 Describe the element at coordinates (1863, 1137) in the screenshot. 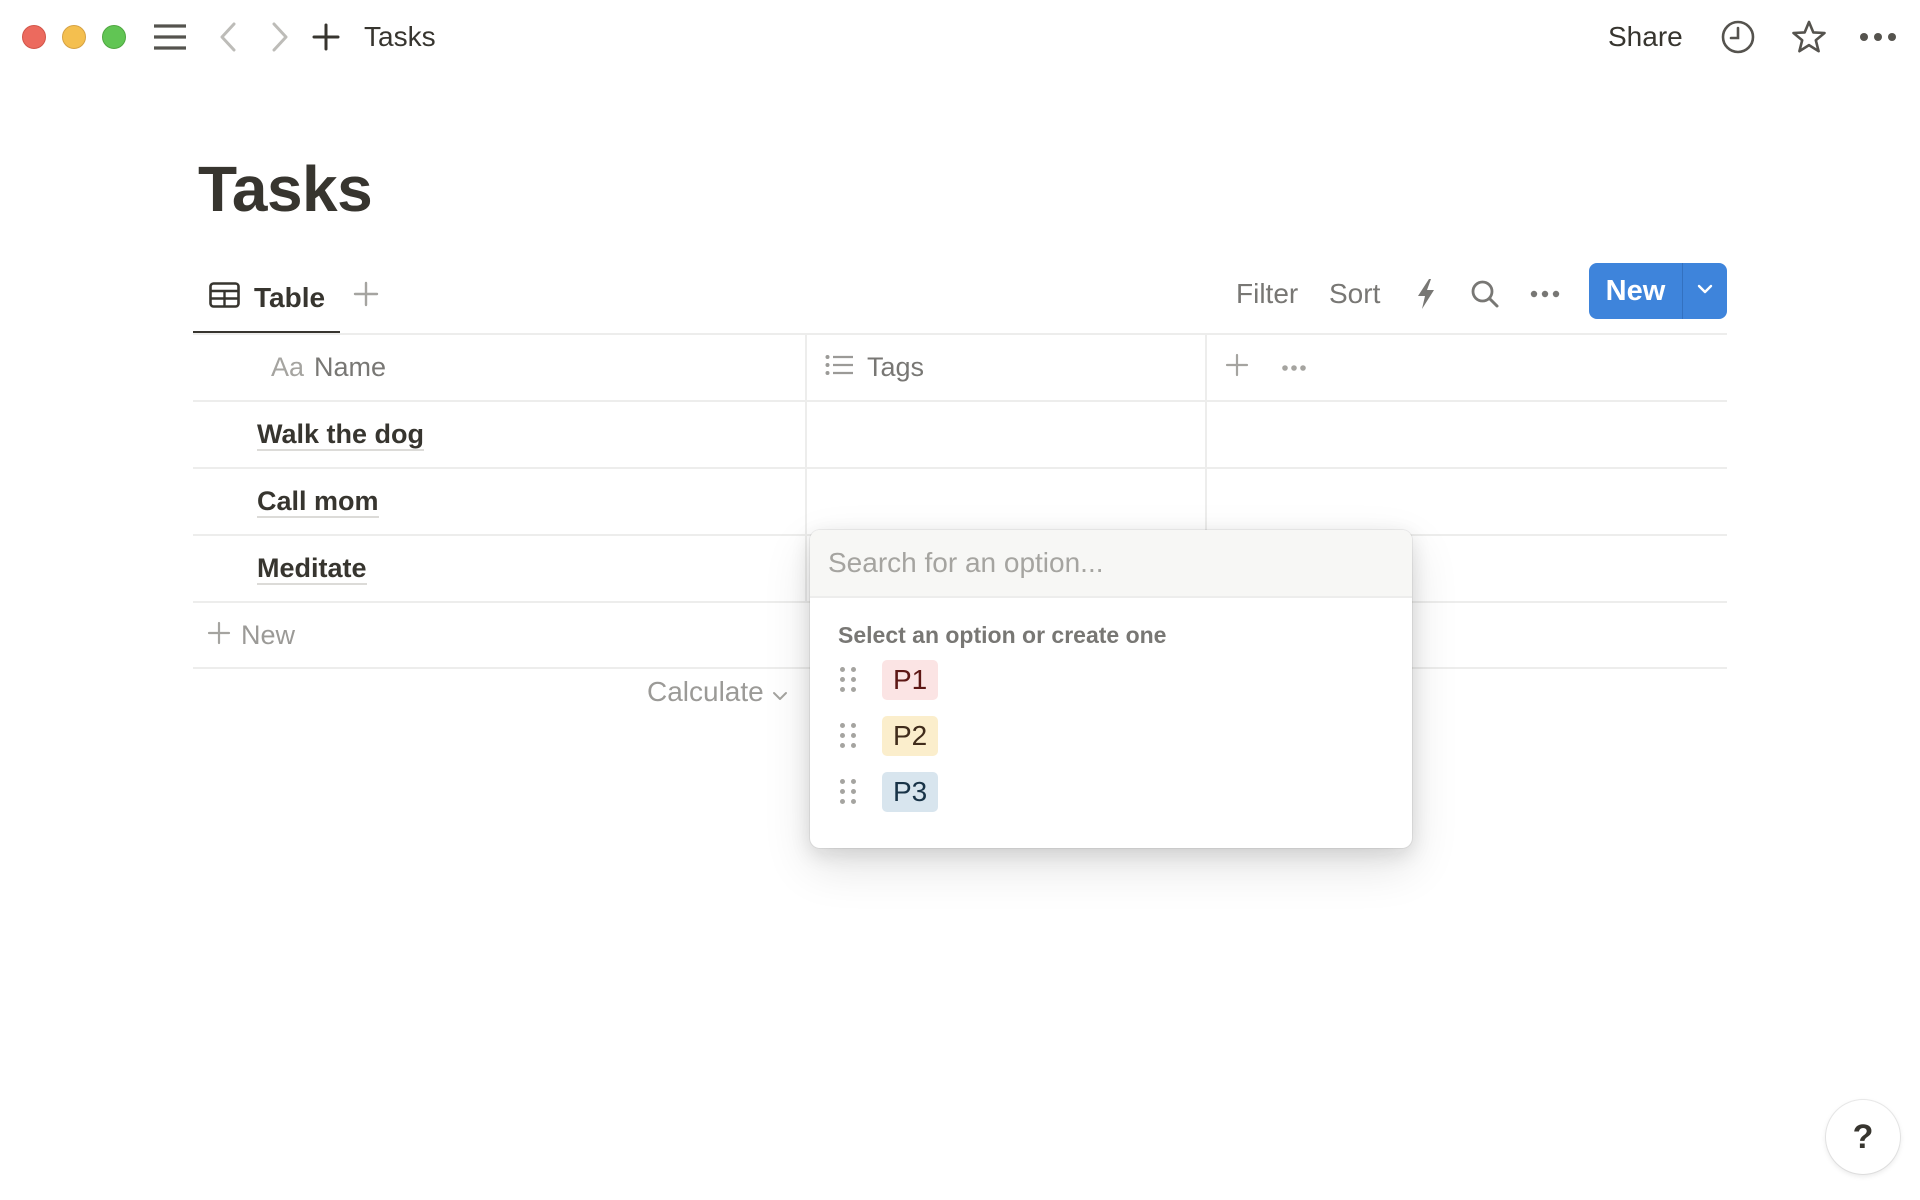

I see `help-button: ?` at that location.